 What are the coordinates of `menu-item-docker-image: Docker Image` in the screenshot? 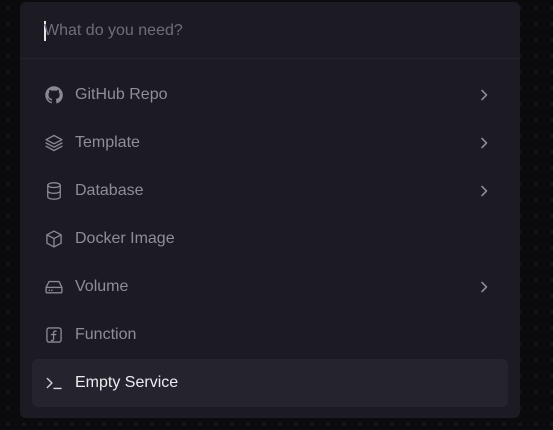 It's located at (270, 239).